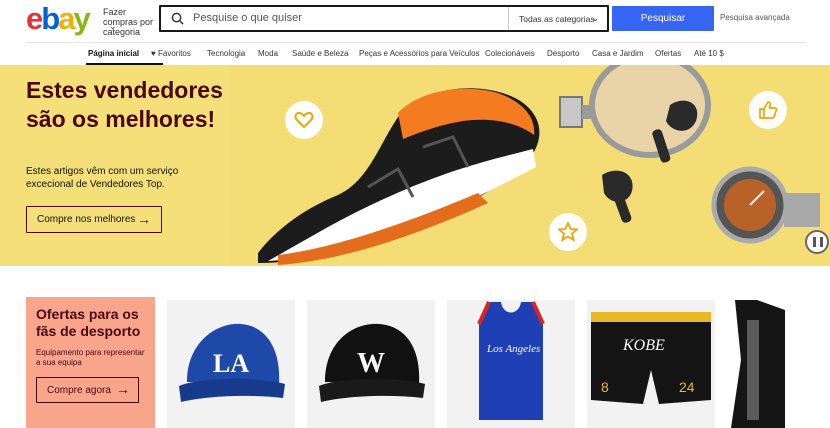 The height and width of the screenshot is (428, 830). I want to click on heart-icon, so click(304, 120).